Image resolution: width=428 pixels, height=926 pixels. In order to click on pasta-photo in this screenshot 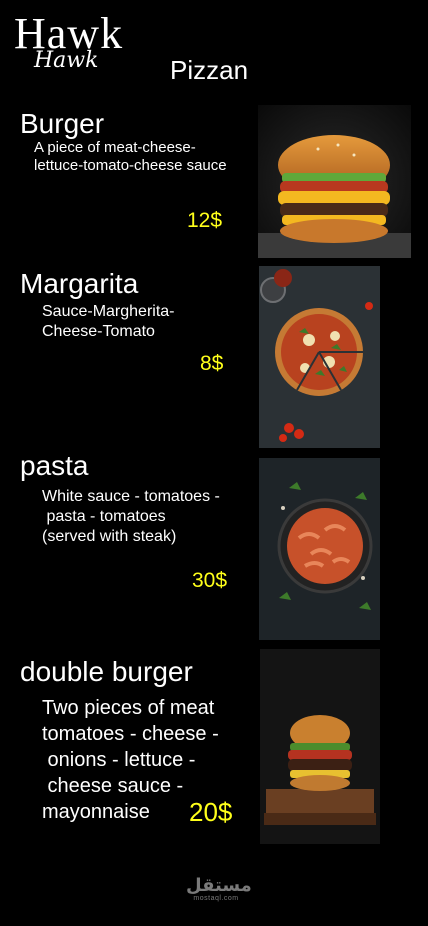, I will do `click(319, 549)`.